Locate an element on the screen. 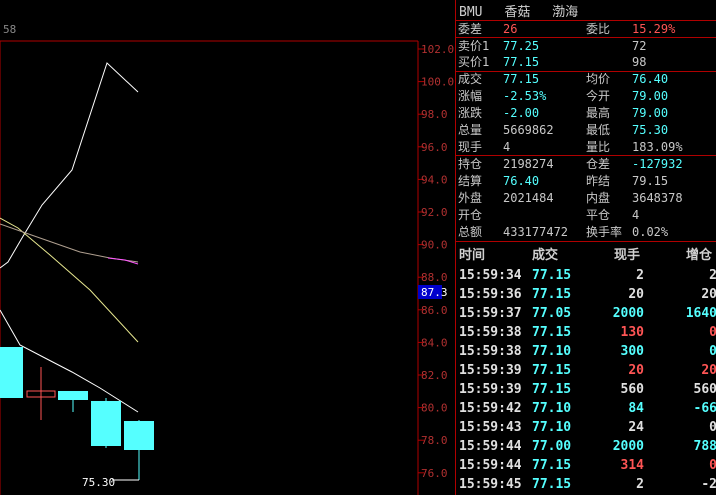  tick-time: 15:59:44 is located at coordinates (490, 446).